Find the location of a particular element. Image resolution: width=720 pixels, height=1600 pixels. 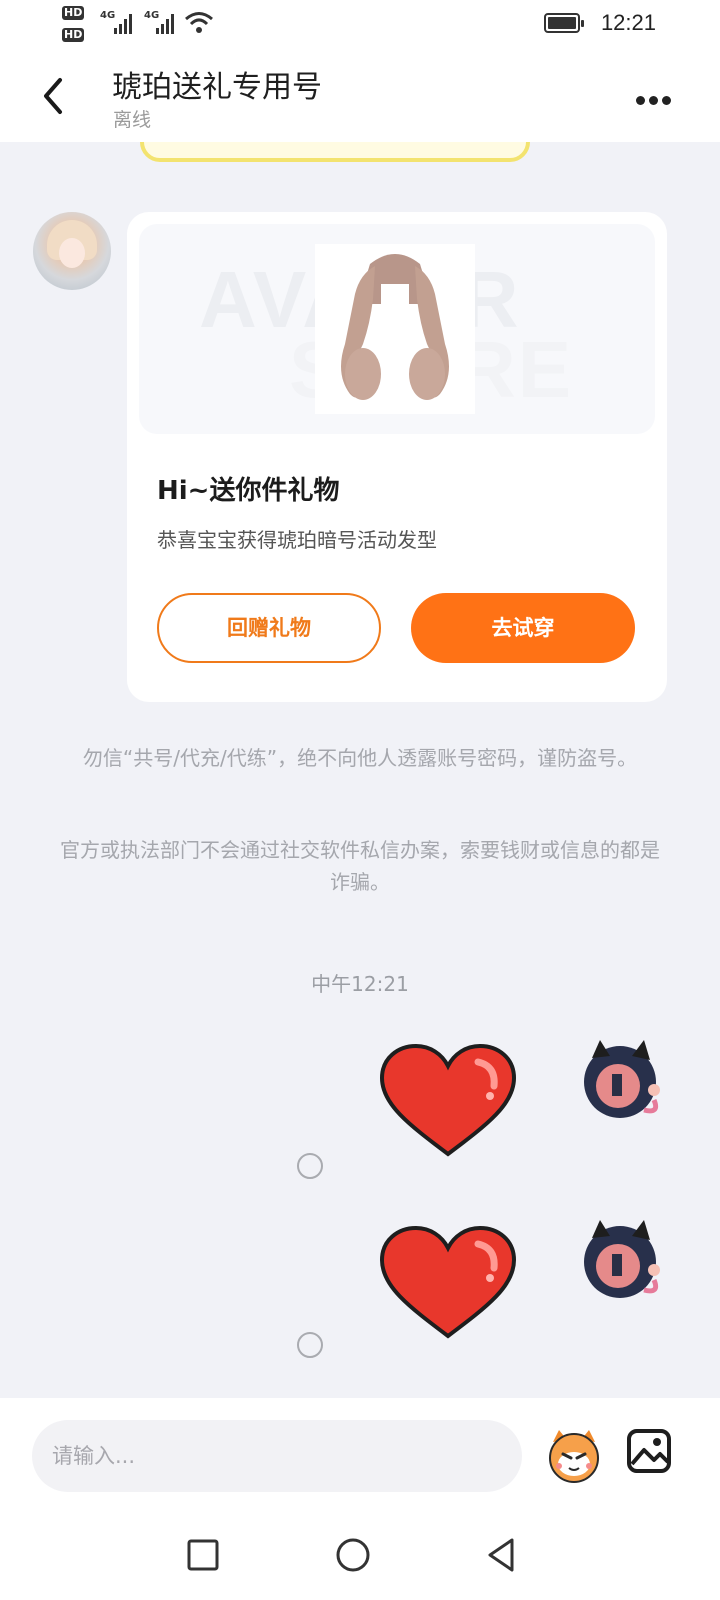

chevron-left-icon is located at coordinates (53, 96).